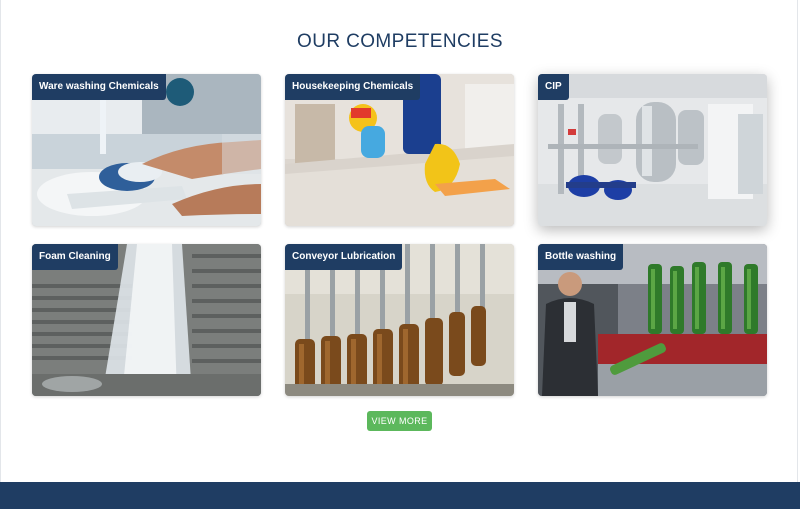  What do you see at coordinates (399, 421) in the screenshot?
I see `view-more-button: VIEW MORE` at bounding box center [399, 421].